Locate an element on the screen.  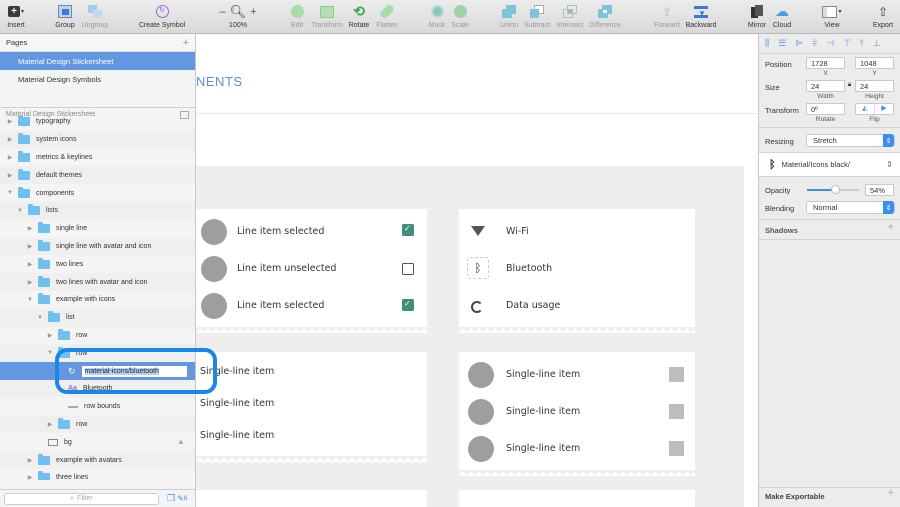
layer-row: ▶ system icons is located at coordinates (97, 139).